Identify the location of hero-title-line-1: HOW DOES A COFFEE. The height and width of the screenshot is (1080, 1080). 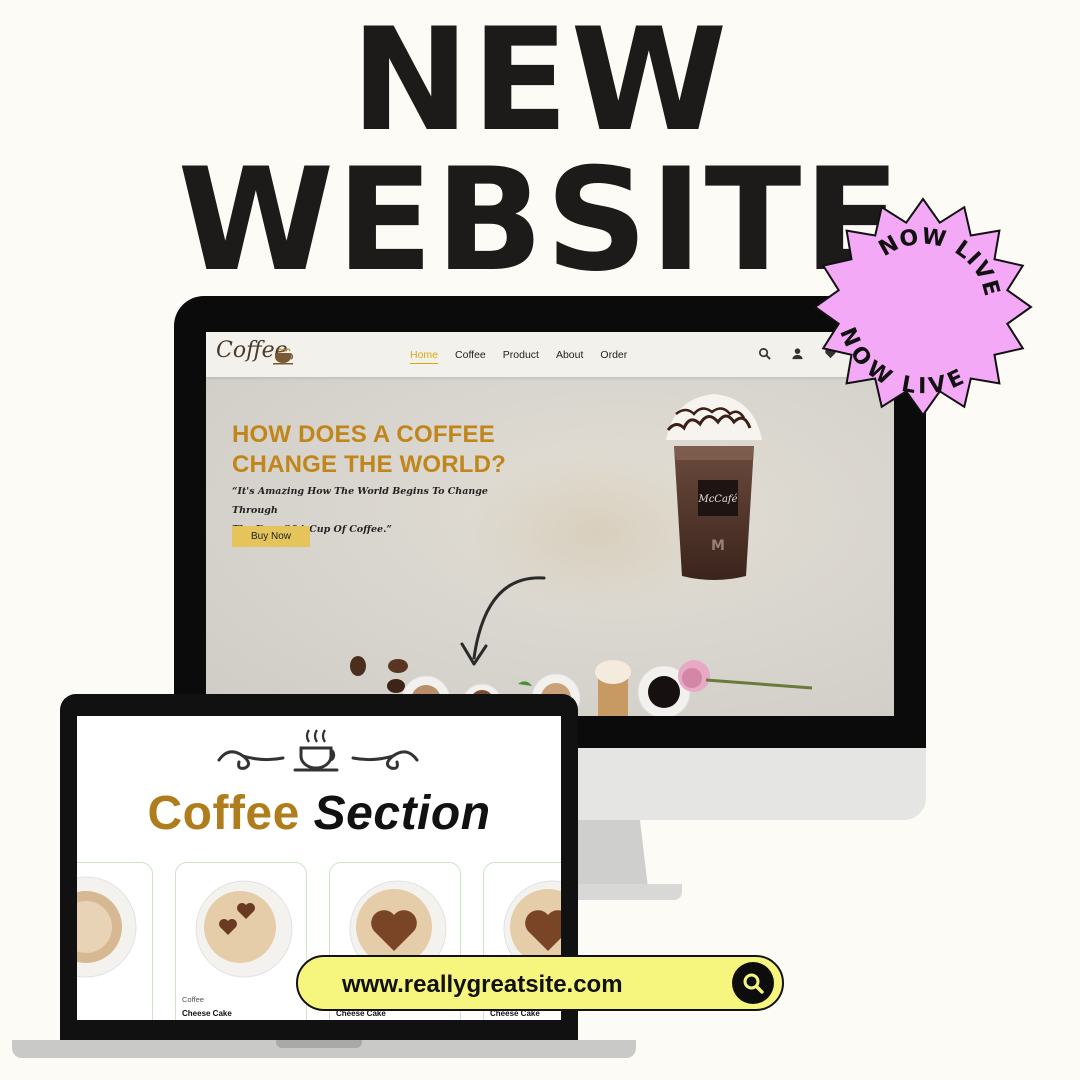
(363, 434).